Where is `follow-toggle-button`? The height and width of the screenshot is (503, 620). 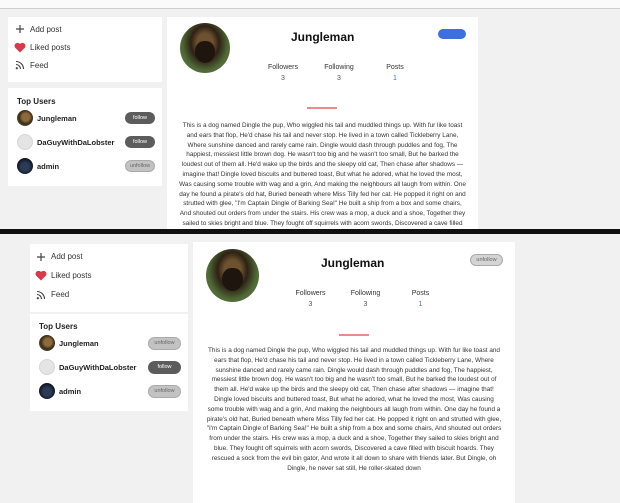 follow-toggle-button is located at coordinates (452, 34).